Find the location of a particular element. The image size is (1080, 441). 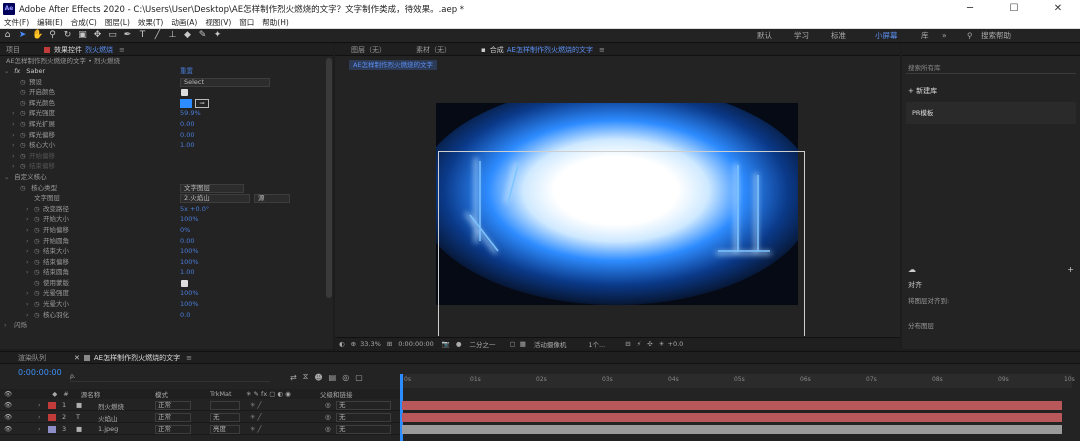

roi-icon: ▢ is located at coordinates (513, 344).